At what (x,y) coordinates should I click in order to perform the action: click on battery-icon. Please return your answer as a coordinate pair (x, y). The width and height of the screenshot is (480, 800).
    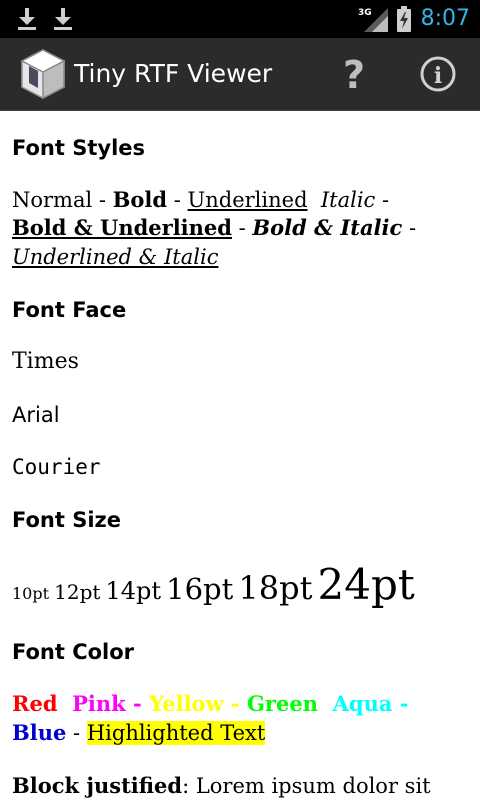
    Looking at the image, I should click on (404, 19).